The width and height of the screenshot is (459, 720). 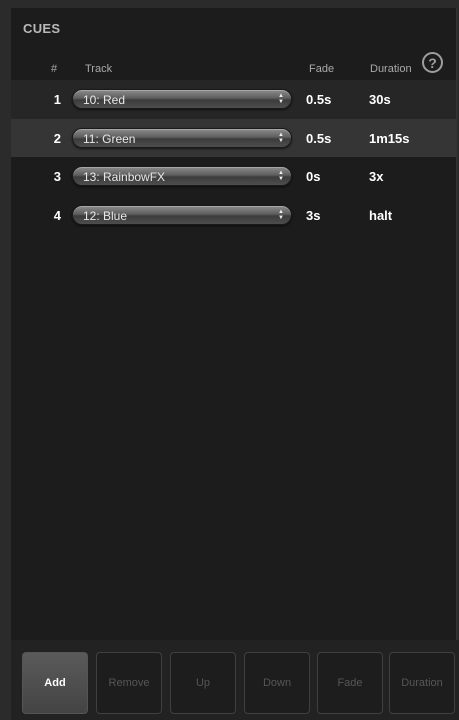 I want to click on cue-number: 1, so click(x=57, y=99).